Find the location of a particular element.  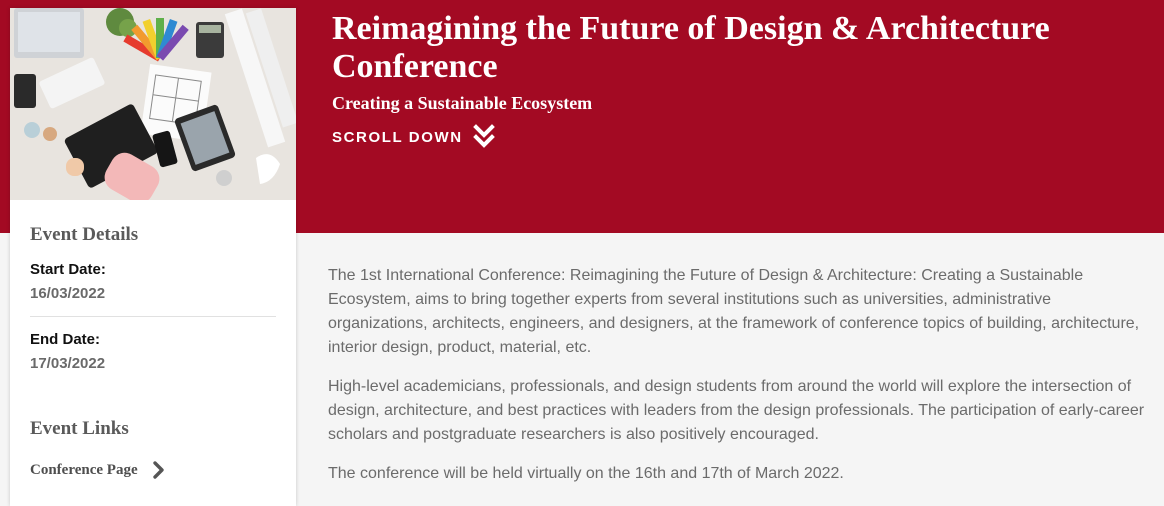

end-date-label: End Date: is located at coordinates (65, 339).